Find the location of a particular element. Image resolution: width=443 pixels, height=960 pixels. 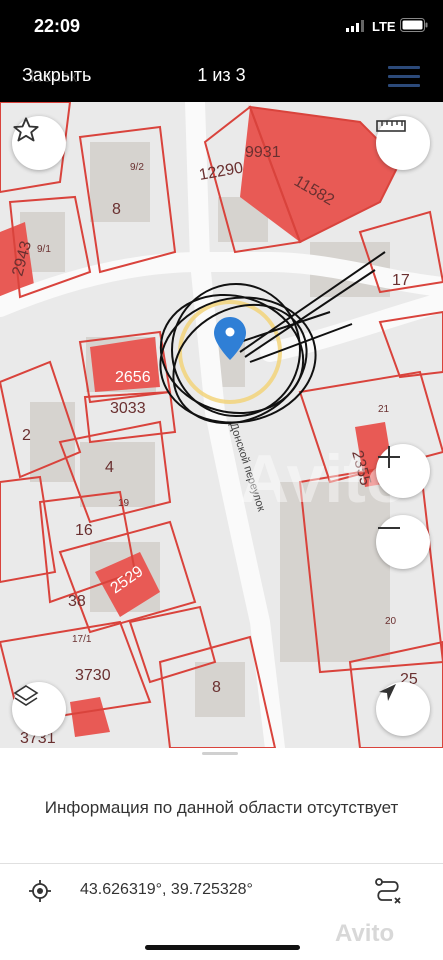

plus-icon is located at coordinates (389, 457).